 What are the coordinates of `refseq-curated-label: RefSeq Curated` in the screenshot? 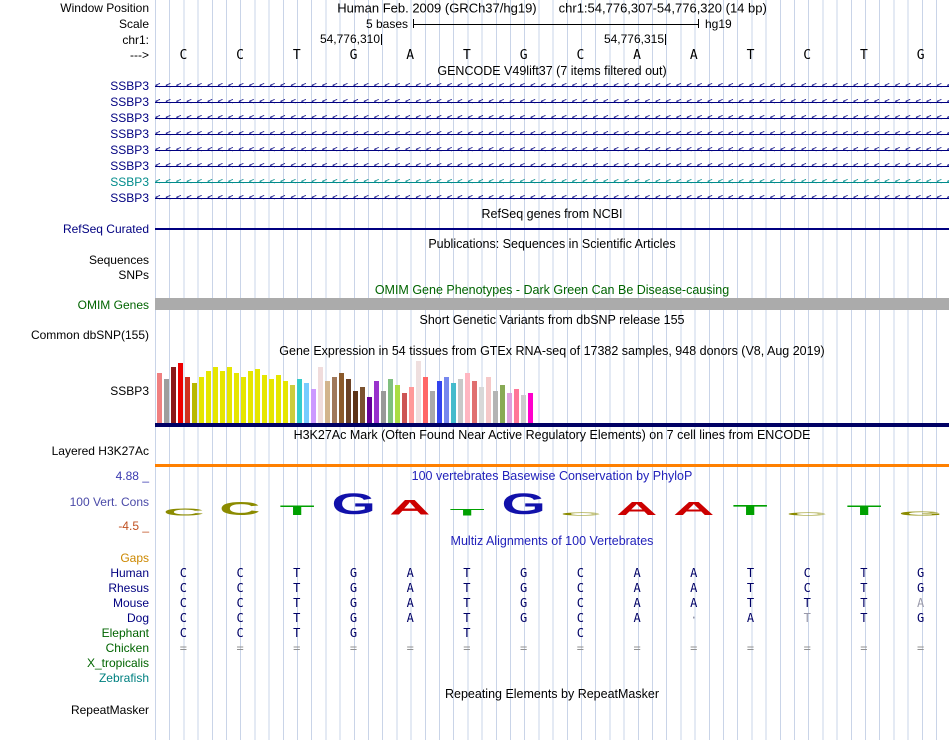 It's located at (77, 229).